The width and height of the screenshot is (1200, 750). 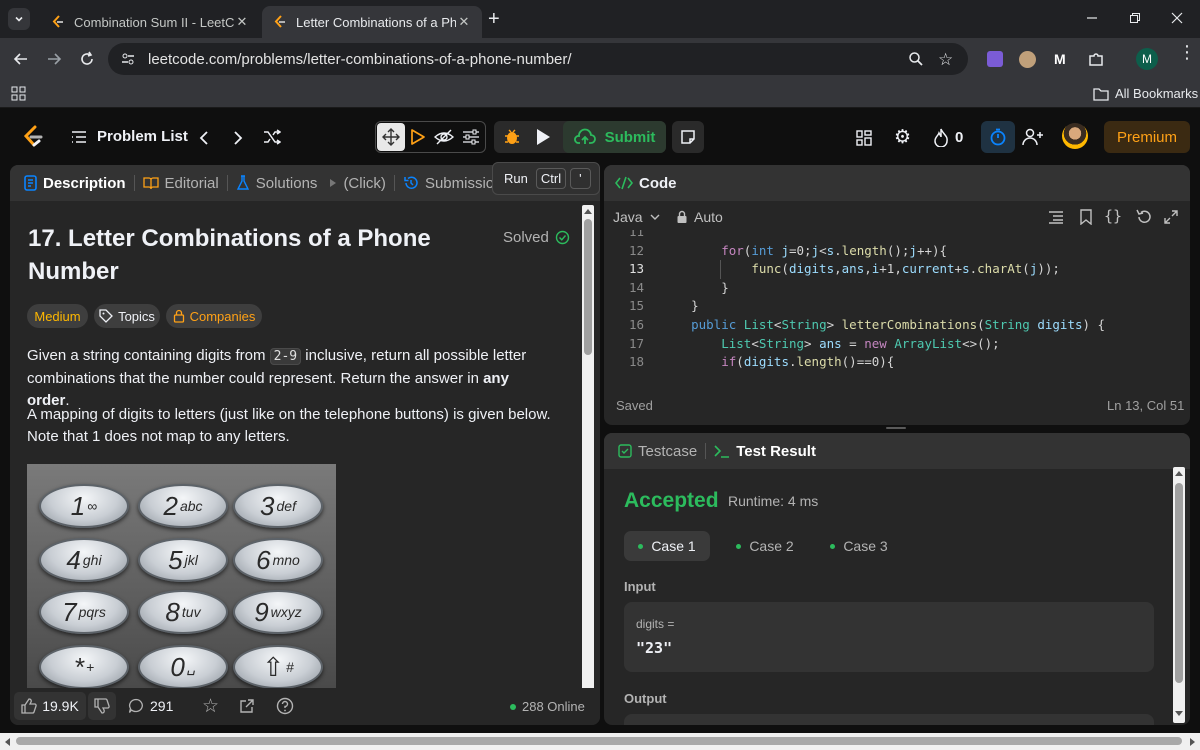 I want to click on notes-button, so click(x=688, y=137).